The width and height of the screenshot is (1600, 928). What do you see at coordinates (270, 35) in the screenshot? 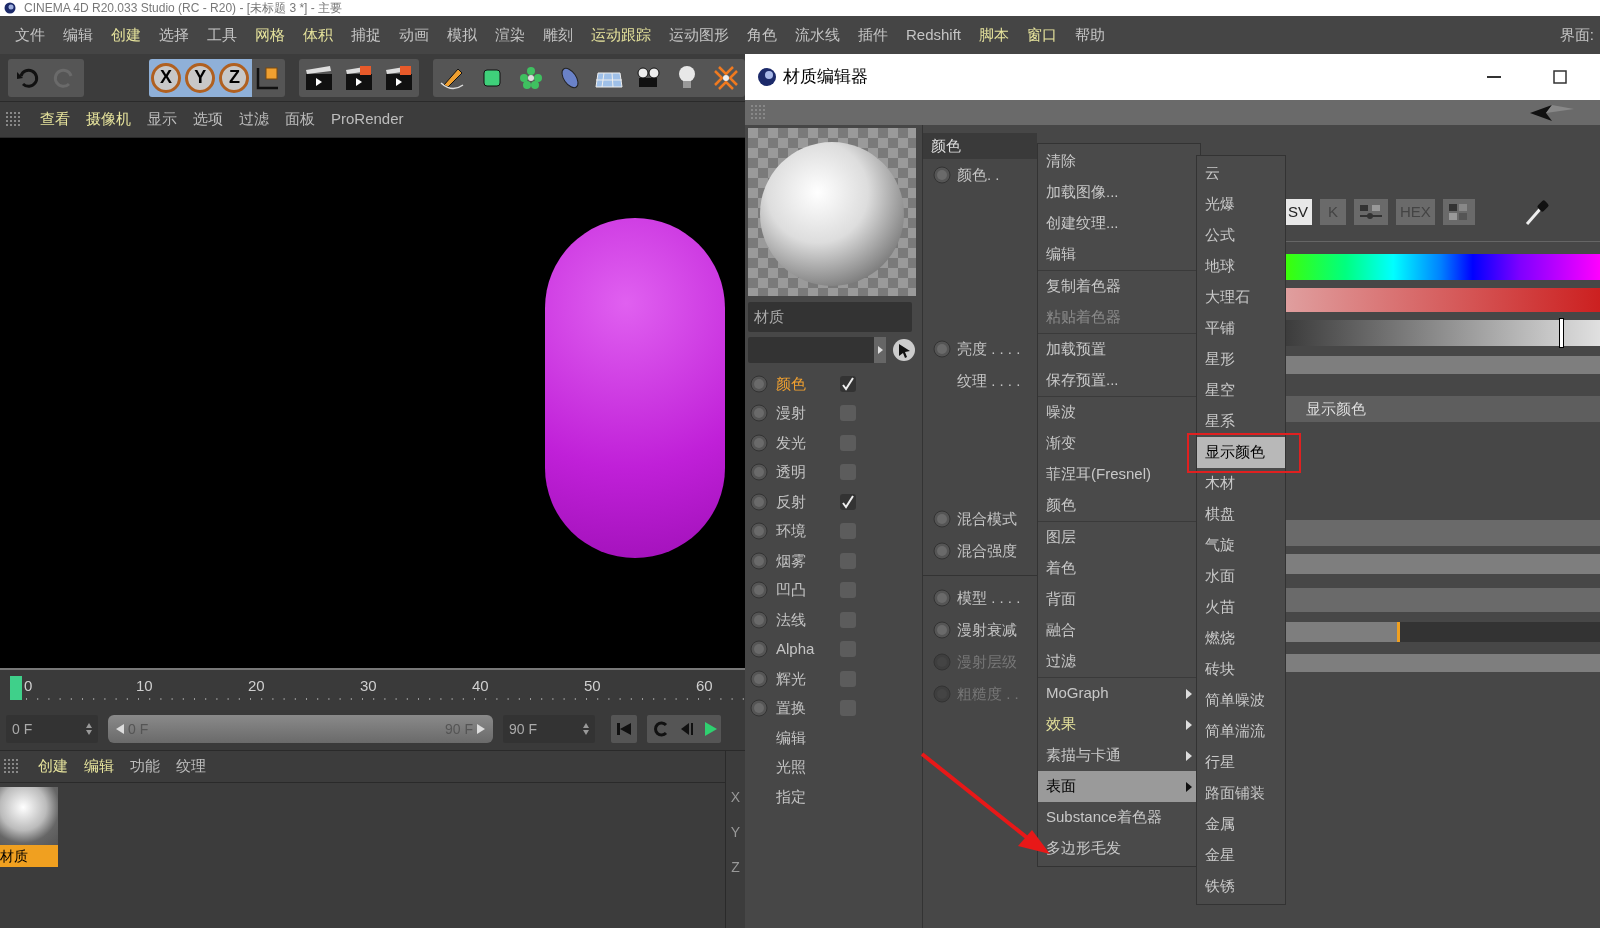
I see `menu-item: 网格` at bounding box center [270, 35].